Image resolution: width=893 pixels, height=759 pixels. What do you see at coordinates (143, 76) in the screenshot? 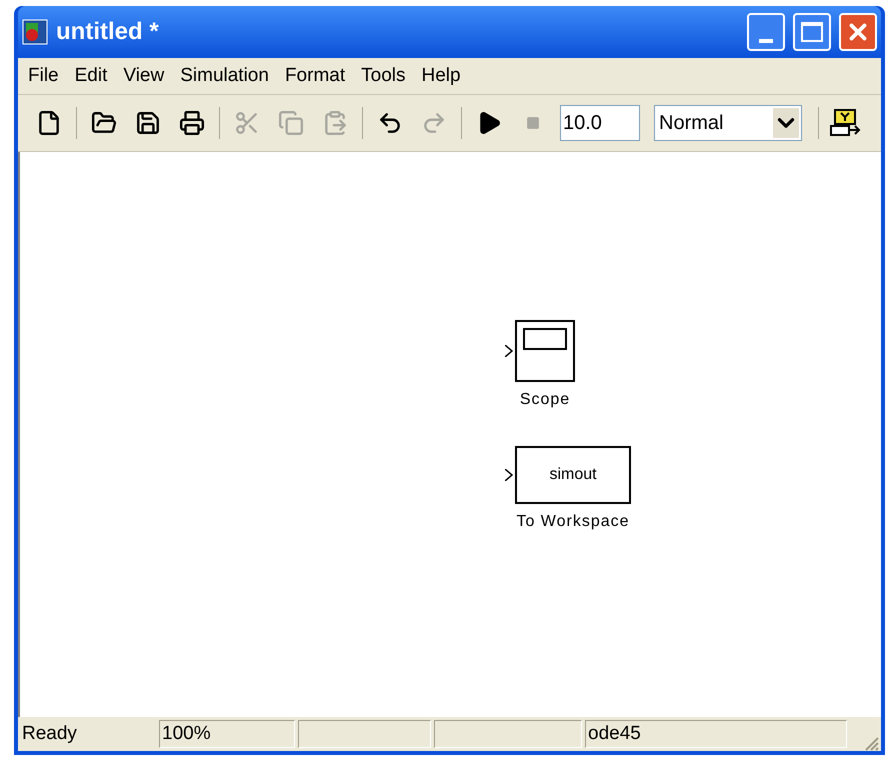
I see `menu-item: View` at bounding box center [143, 76].